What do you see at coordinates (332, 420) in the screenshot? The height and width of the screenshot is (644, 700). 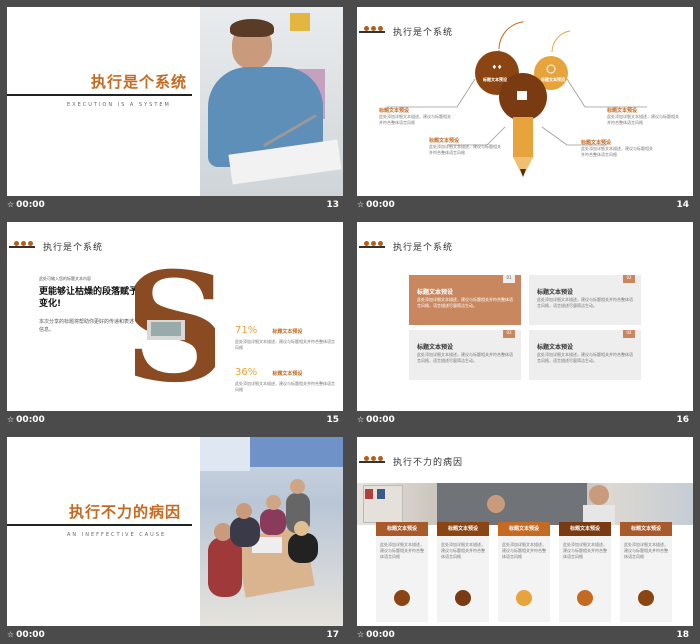 I see `slide-number: 15` at bounding box center [332, 420].